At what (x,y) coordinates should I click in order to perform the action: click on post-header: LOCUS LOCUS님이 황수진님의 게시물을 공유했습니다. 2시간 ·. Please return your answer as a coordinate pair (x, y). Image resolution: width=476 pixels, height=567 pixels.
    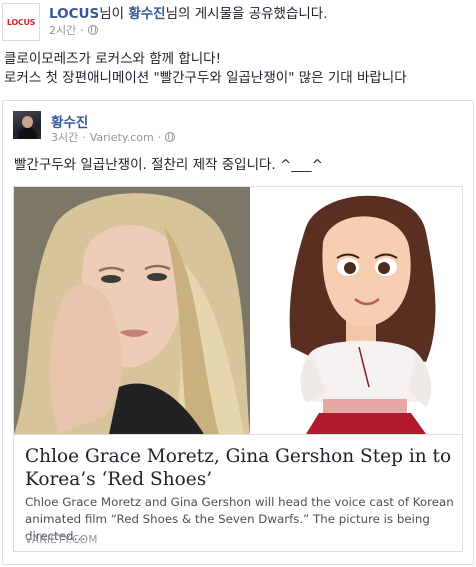
    Looking at the image, I should click on (238, 22).